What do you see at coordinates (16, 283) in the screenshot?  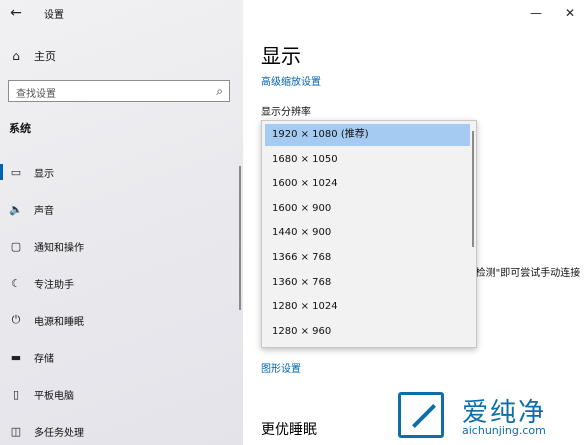 I see `moon-icon: ☾` at bounding box center [16, 283].